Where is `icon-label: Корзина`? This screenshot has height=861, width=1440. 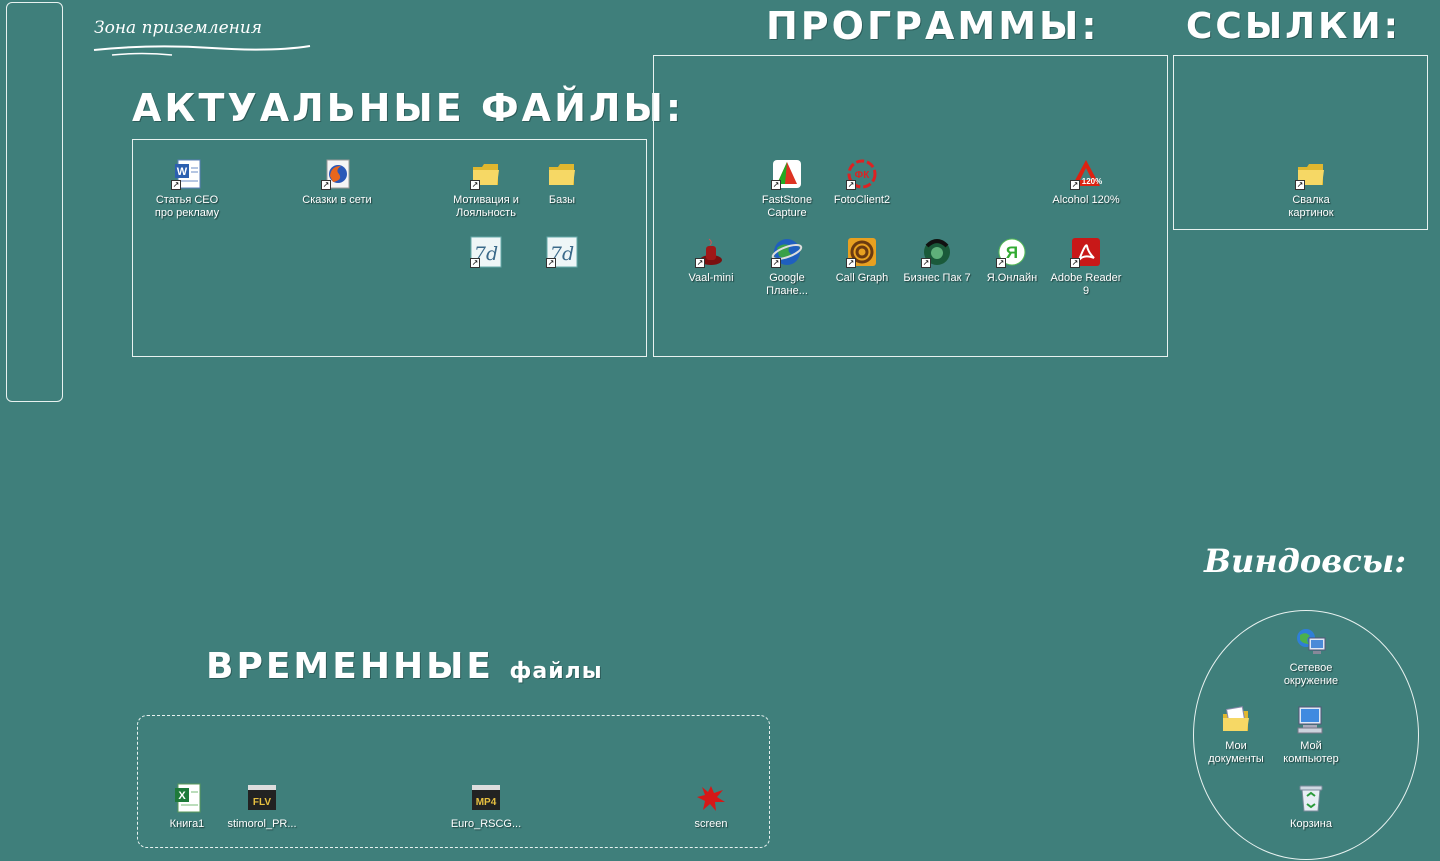 icon-label: Корзина is located at coordinates (1311, 824).